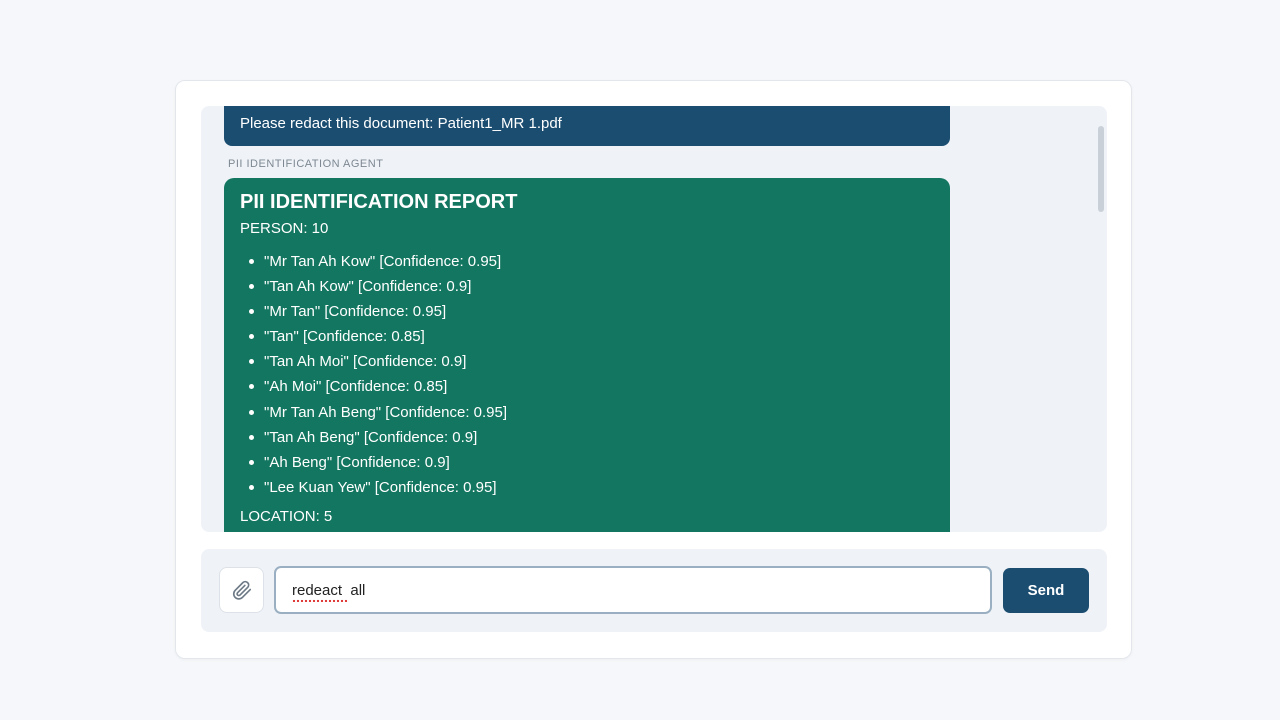 This screenshot has height=720, width=1280. Describe the element at coordinates (379, 202) in the screenshot. I see `report-title: PII IDENTIFICATION REPORT` at that location.